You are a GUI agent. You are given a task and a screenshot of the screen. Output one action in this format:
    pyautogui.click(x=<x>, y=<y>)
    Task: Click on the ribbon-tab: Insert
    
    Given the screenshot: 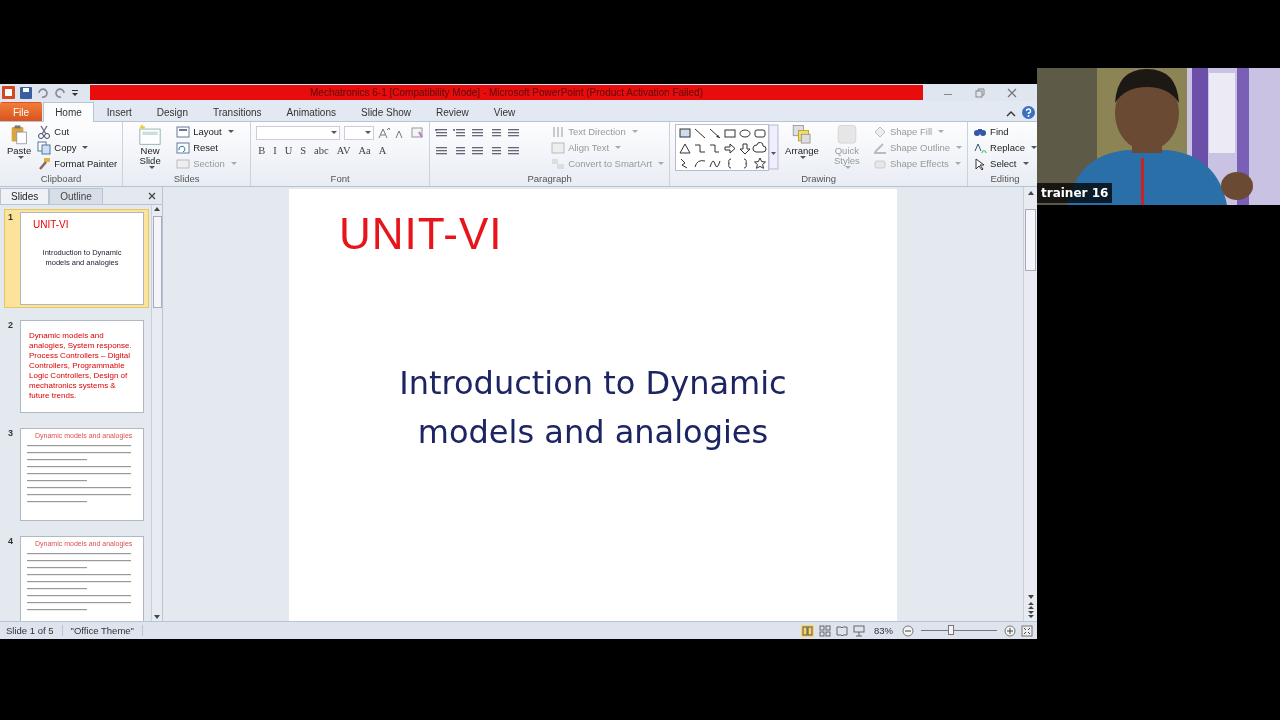 What is the action you would take?
    pyautogui.click(x=119, y=111)
    